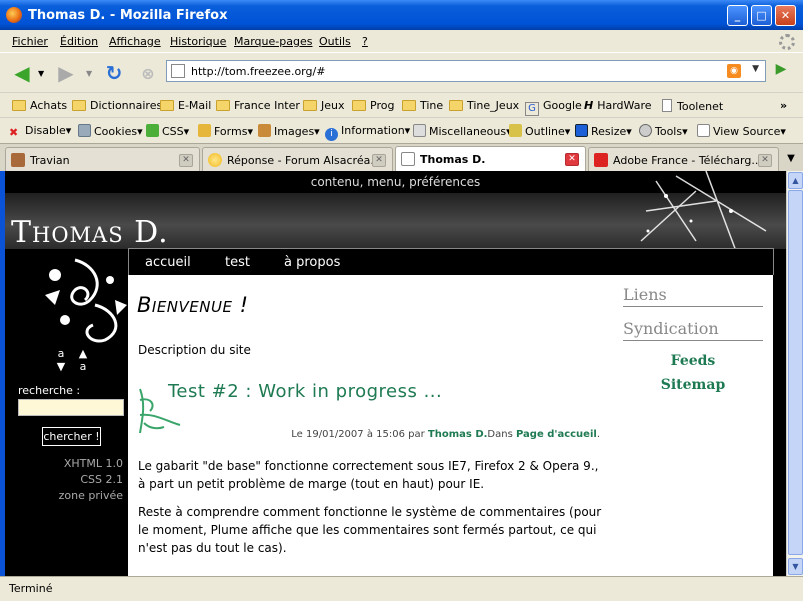 The width and height of the screenshot is (803, 601). What do you see at coordinates (297, 159) in the screenshot?
I see `tab-forum-alsacreations: Réponse - Forum Alsacréa... ✕` at bounding box center [297, 159].